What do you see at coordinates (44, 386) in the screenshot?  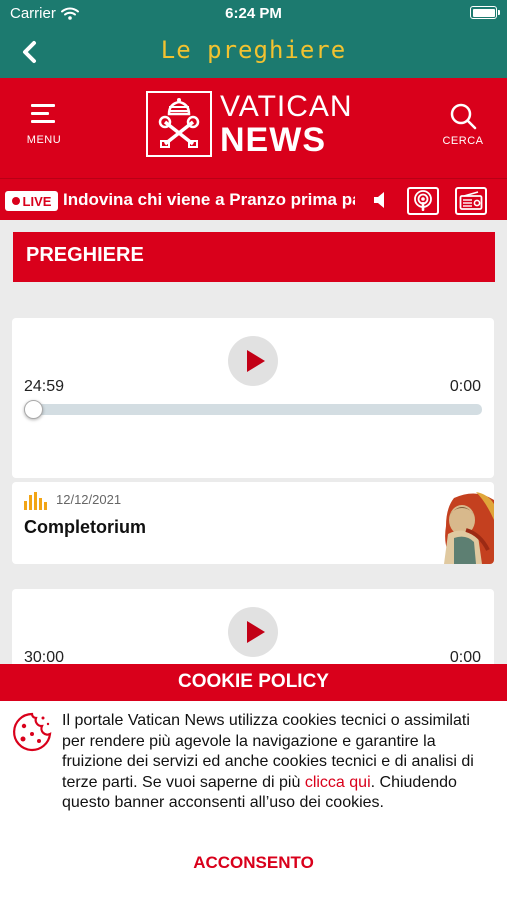 I see `elapsed-time: 24:59` at bounding box center [44, 386].